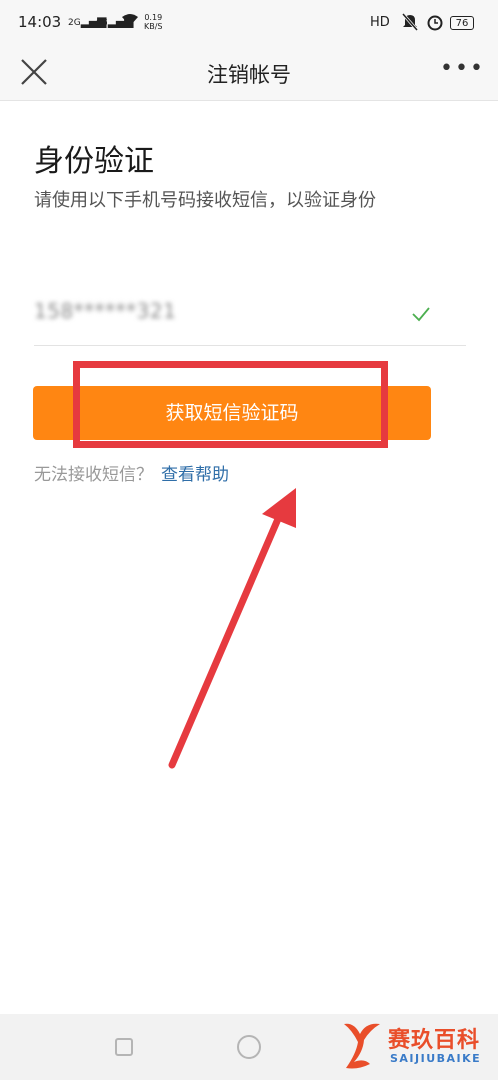 The width and height of the screenshot is (498, 1080). I want to click on get-sms-code-button: 获取短信验证码, so click(232, 413).